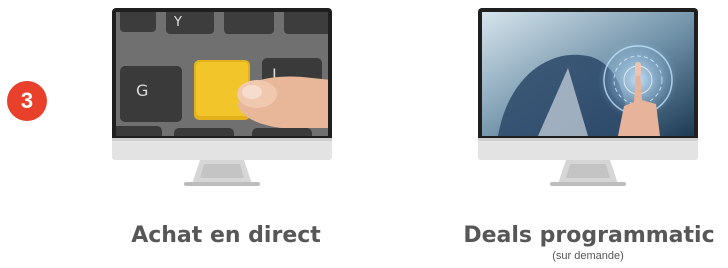  I want to click on touchscreen-photo, so click(588, 74).